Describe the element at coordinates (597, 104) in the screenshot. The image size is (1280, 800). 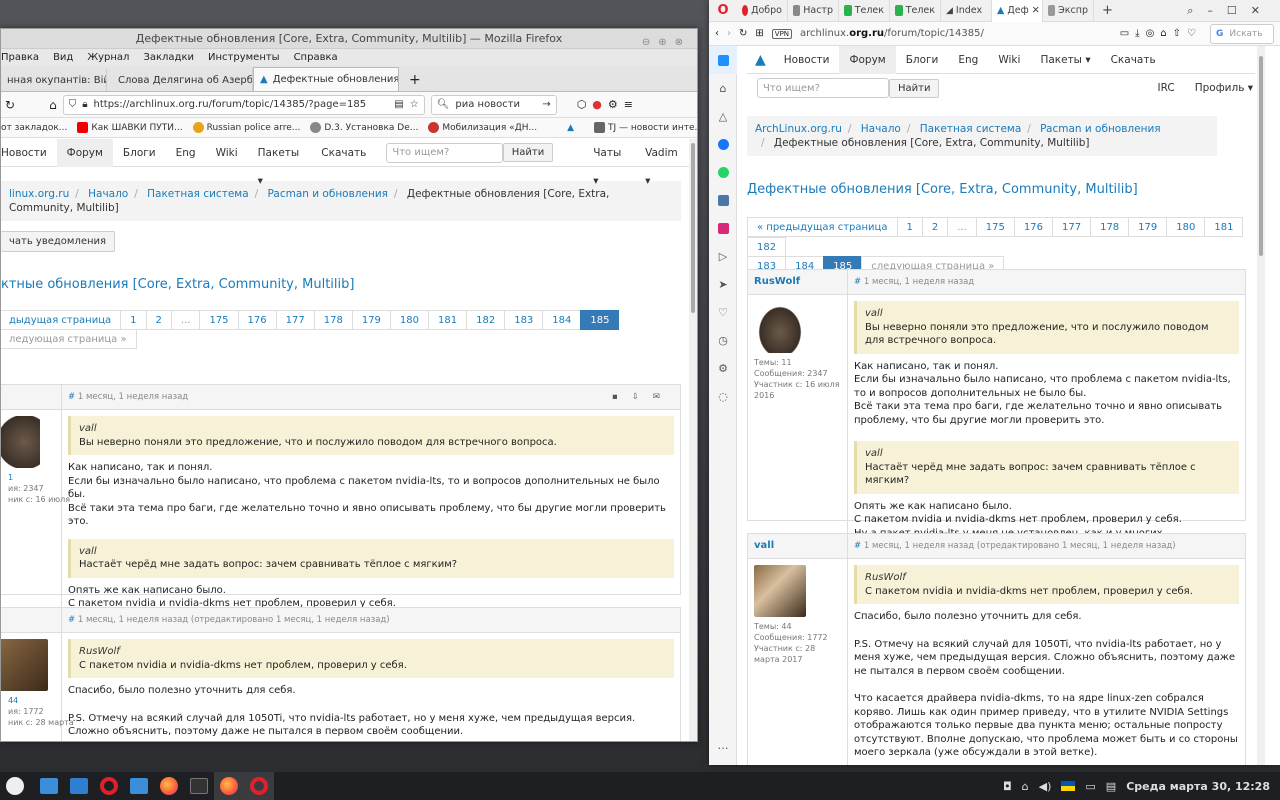
I see `extension-icon: ●` at that location.